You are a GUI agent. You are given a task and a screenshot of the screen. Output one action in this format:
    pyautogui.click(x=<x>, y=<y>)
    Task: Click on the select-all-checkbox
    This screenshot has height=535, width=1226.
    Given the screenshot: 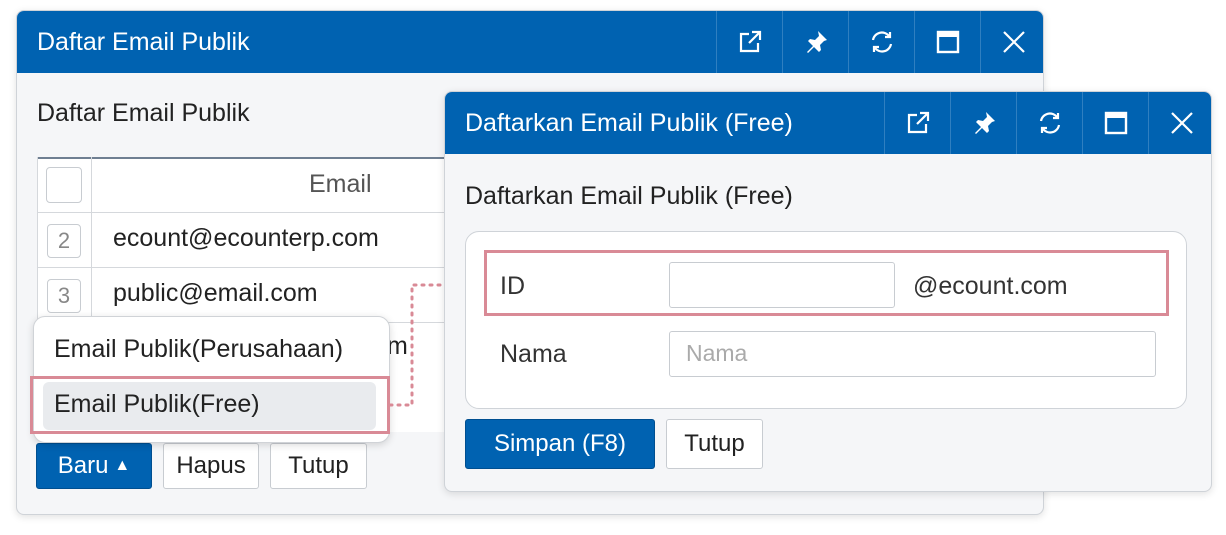 What is the action you would take?
    pyautogui.click(x=64, y=185)
    